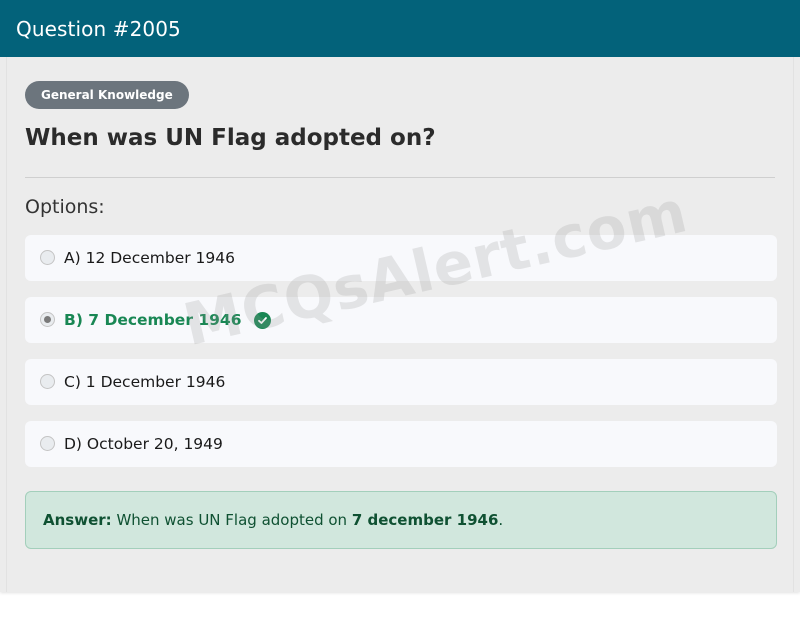 The height and width of the screenshot is (621, 800). I want to click on check-circle-icon, so click(262, 320).